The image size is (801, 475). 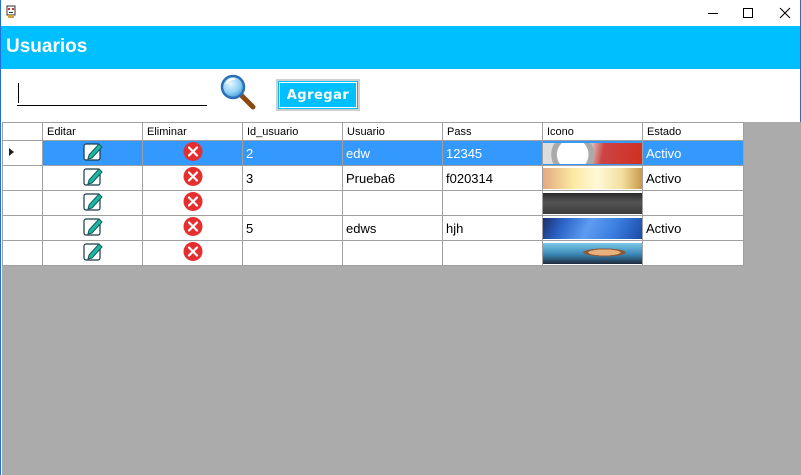 What do you see at coordinates (693, 131) in the screenshot?
I see `column-header-estado: Estado` at bounding box center [693, 131].